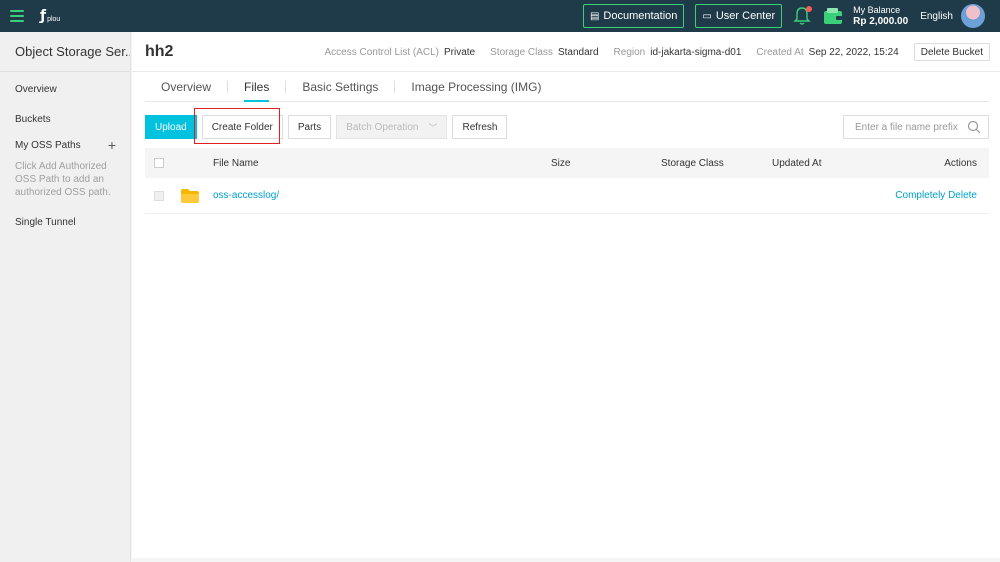 The image size is (1000, 562). I want to click on documentation-button: ▤ Documentation, so click(633, 16).